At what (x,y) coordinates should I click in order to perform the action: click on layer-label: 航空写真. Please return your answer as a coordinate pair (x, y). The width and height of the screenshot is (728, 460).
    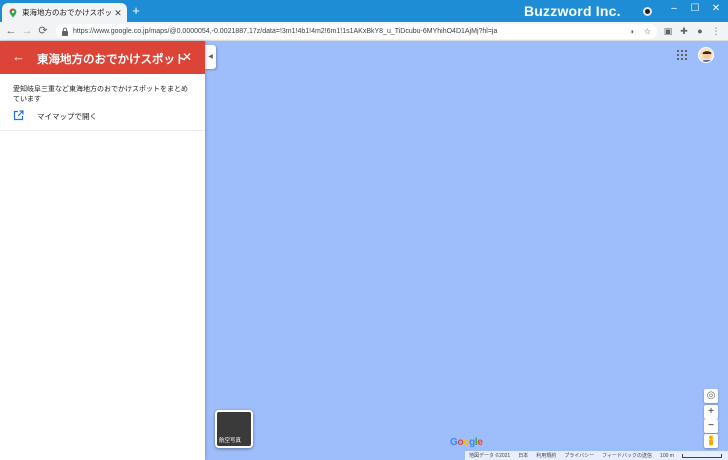
    Looking at the image, I should click on (230, 441).